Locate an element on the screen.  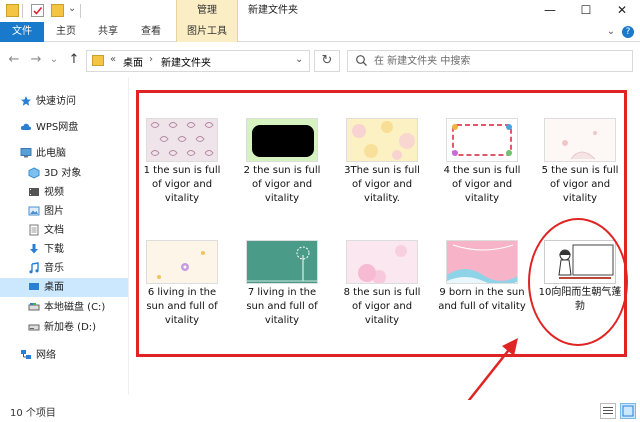
sidebar-item-label: 视频 is located at coordinates (54, 192).